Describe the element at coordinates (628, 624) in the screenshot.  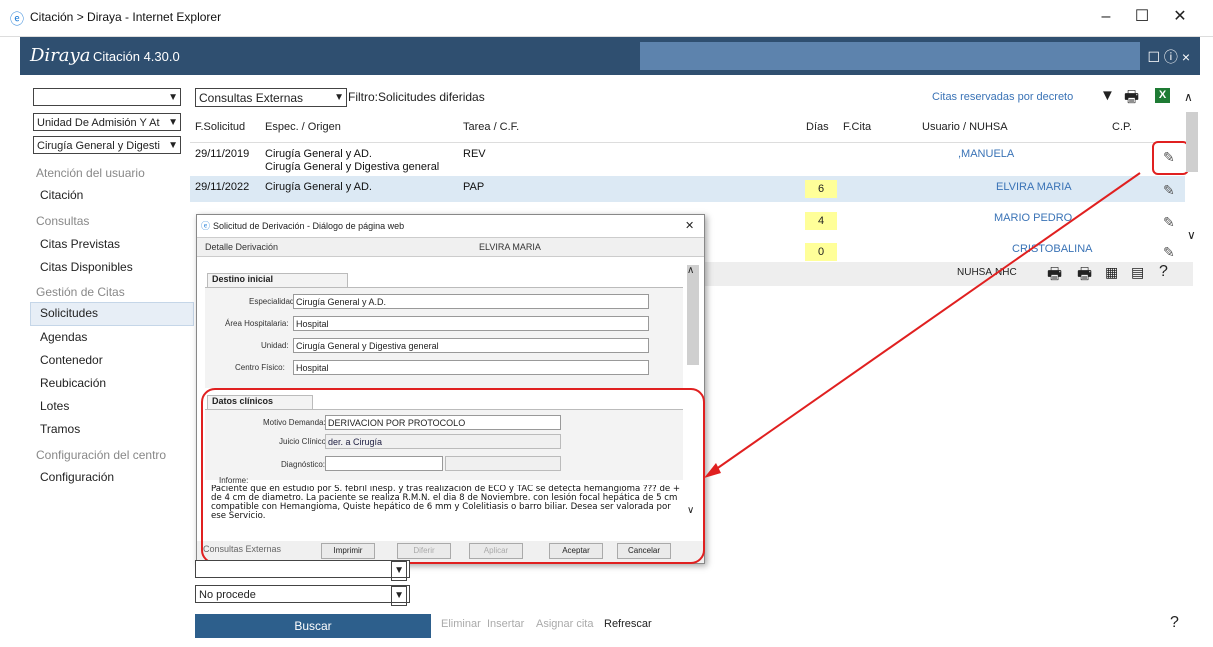
I see `refresh-link: Refrescar` at that location.